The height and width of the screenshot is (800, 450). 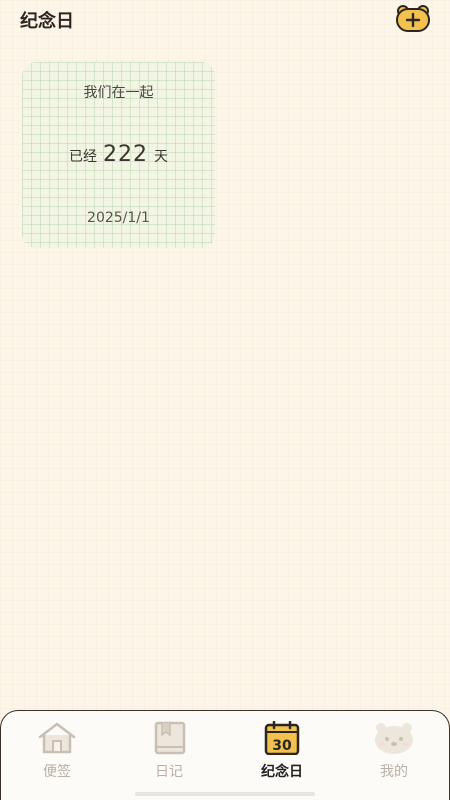 I want to click on anniversary-date: 2025/1/1, so click(x=118, y=218).